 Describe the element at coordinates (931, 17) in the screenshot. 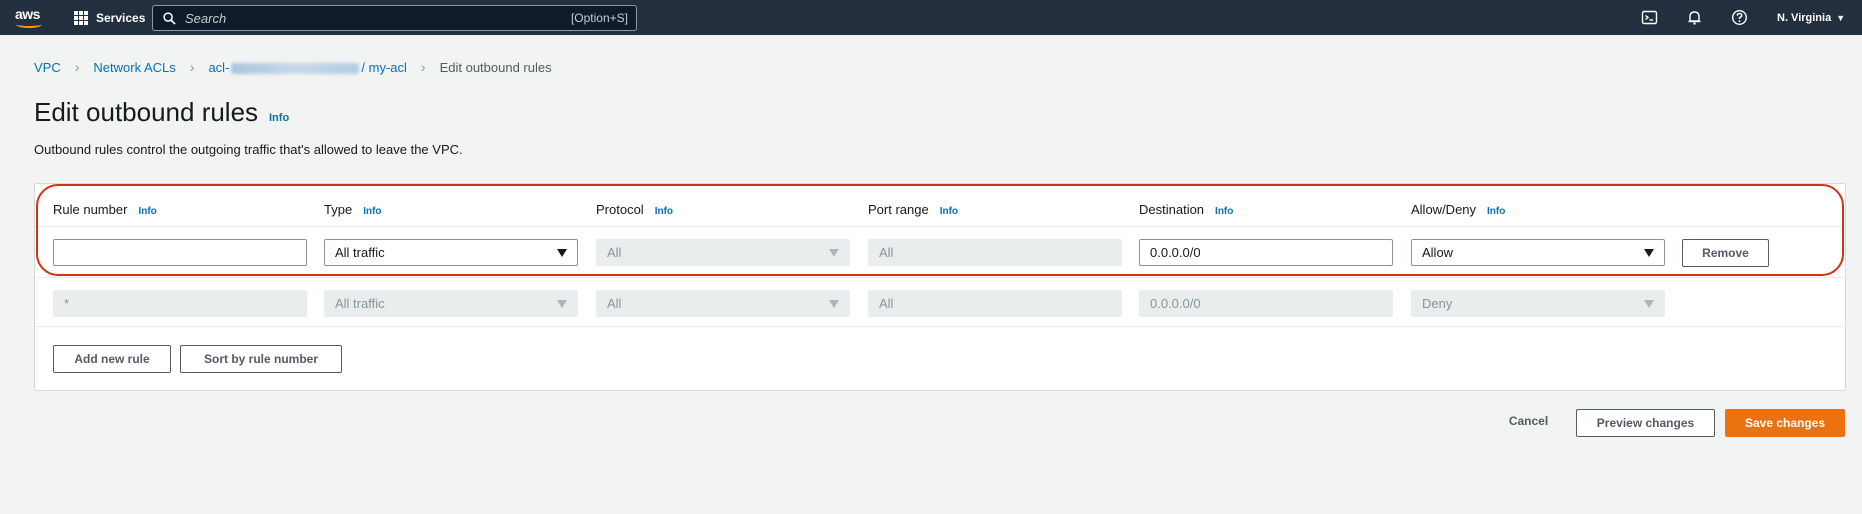

I see `top-navigation: aws Services [Option+S] N. Virginia ▼` at that location.